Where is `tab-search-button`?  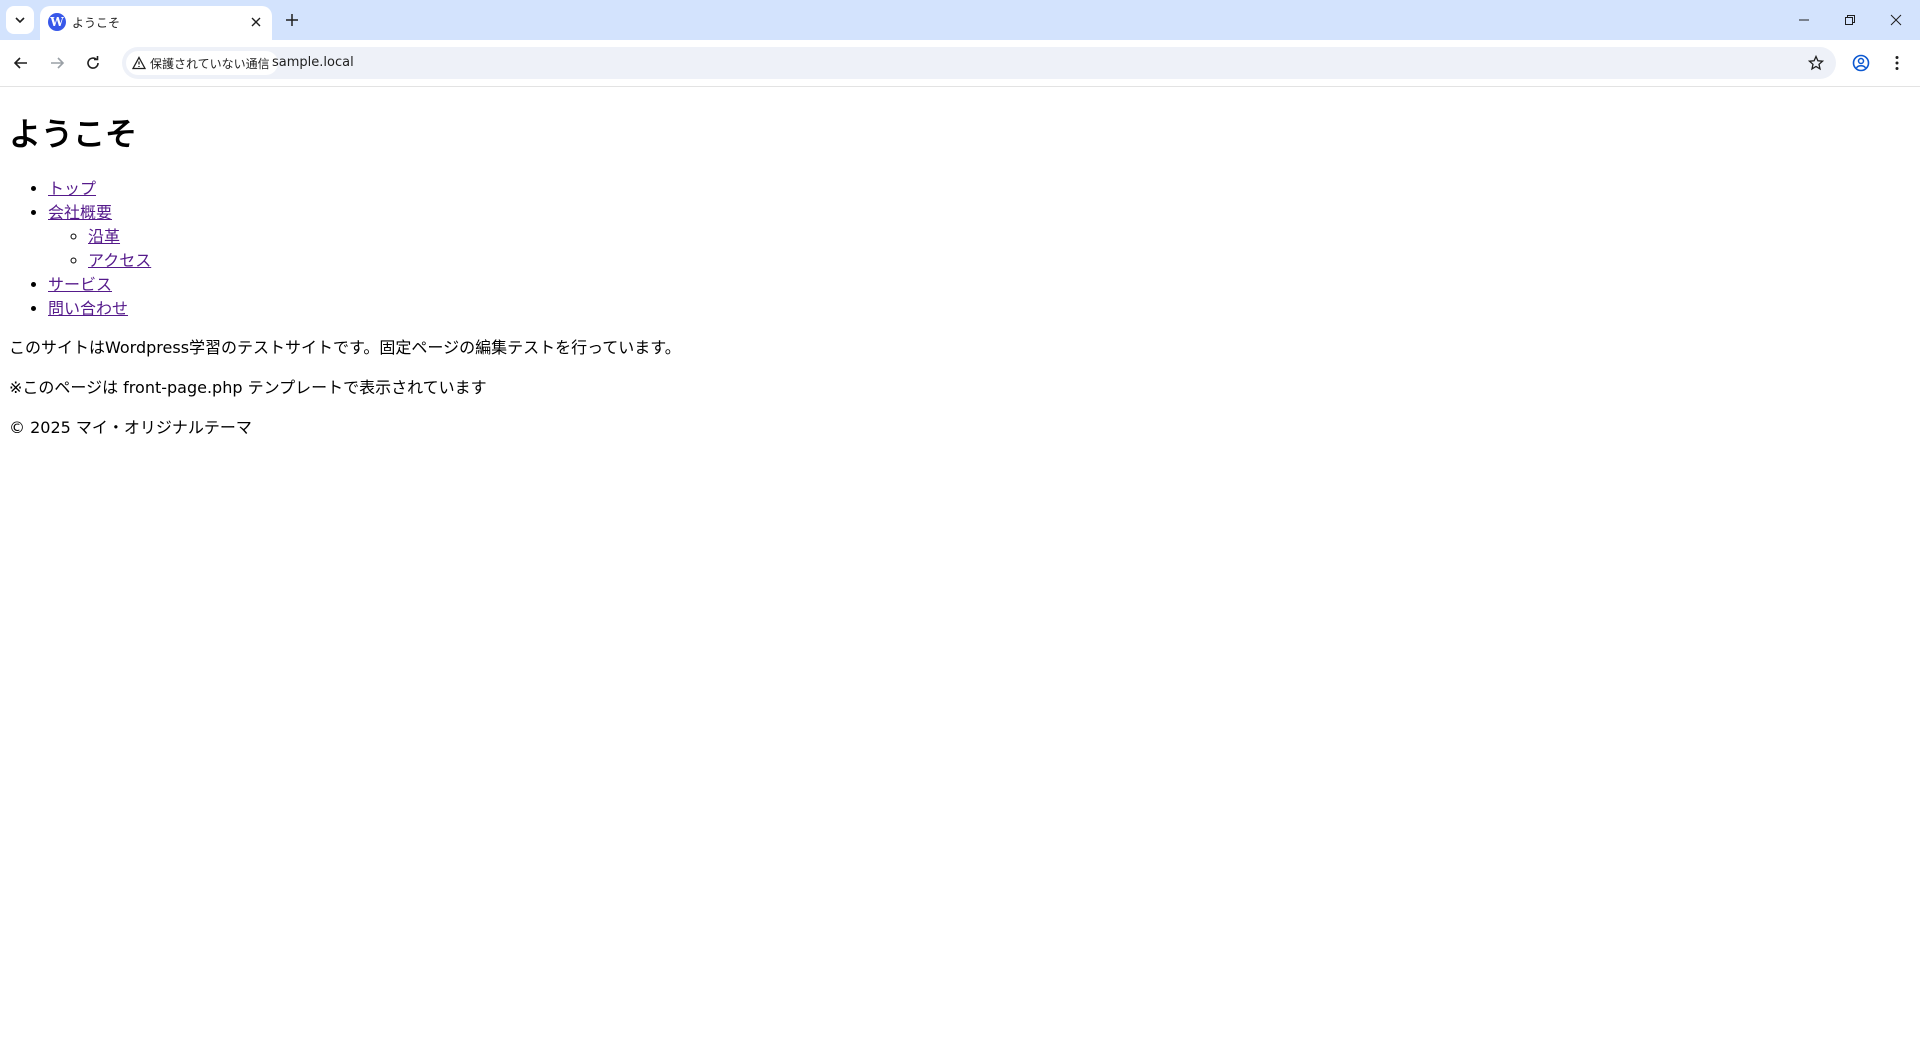 tab-search-button is located at coordinates (20, 20).